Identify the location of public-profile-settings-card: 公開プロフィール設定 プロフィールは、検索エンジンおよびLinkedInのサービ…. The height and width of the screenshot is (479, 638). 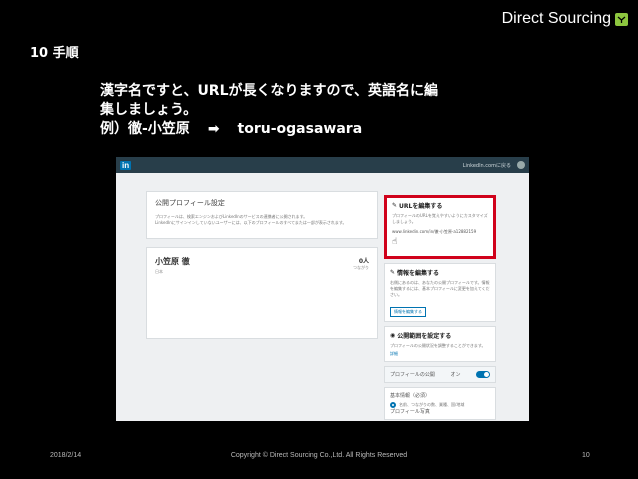
(262, 215).